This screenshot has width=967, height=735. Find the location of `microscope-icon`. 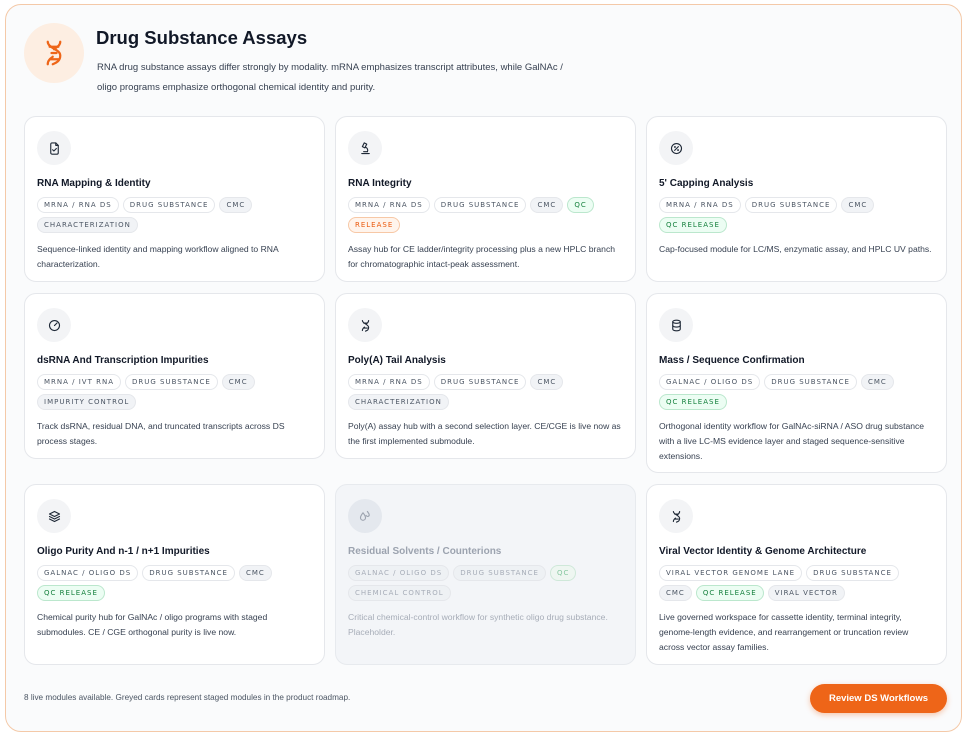

microscope-icon is located at coordinates (365, 148).